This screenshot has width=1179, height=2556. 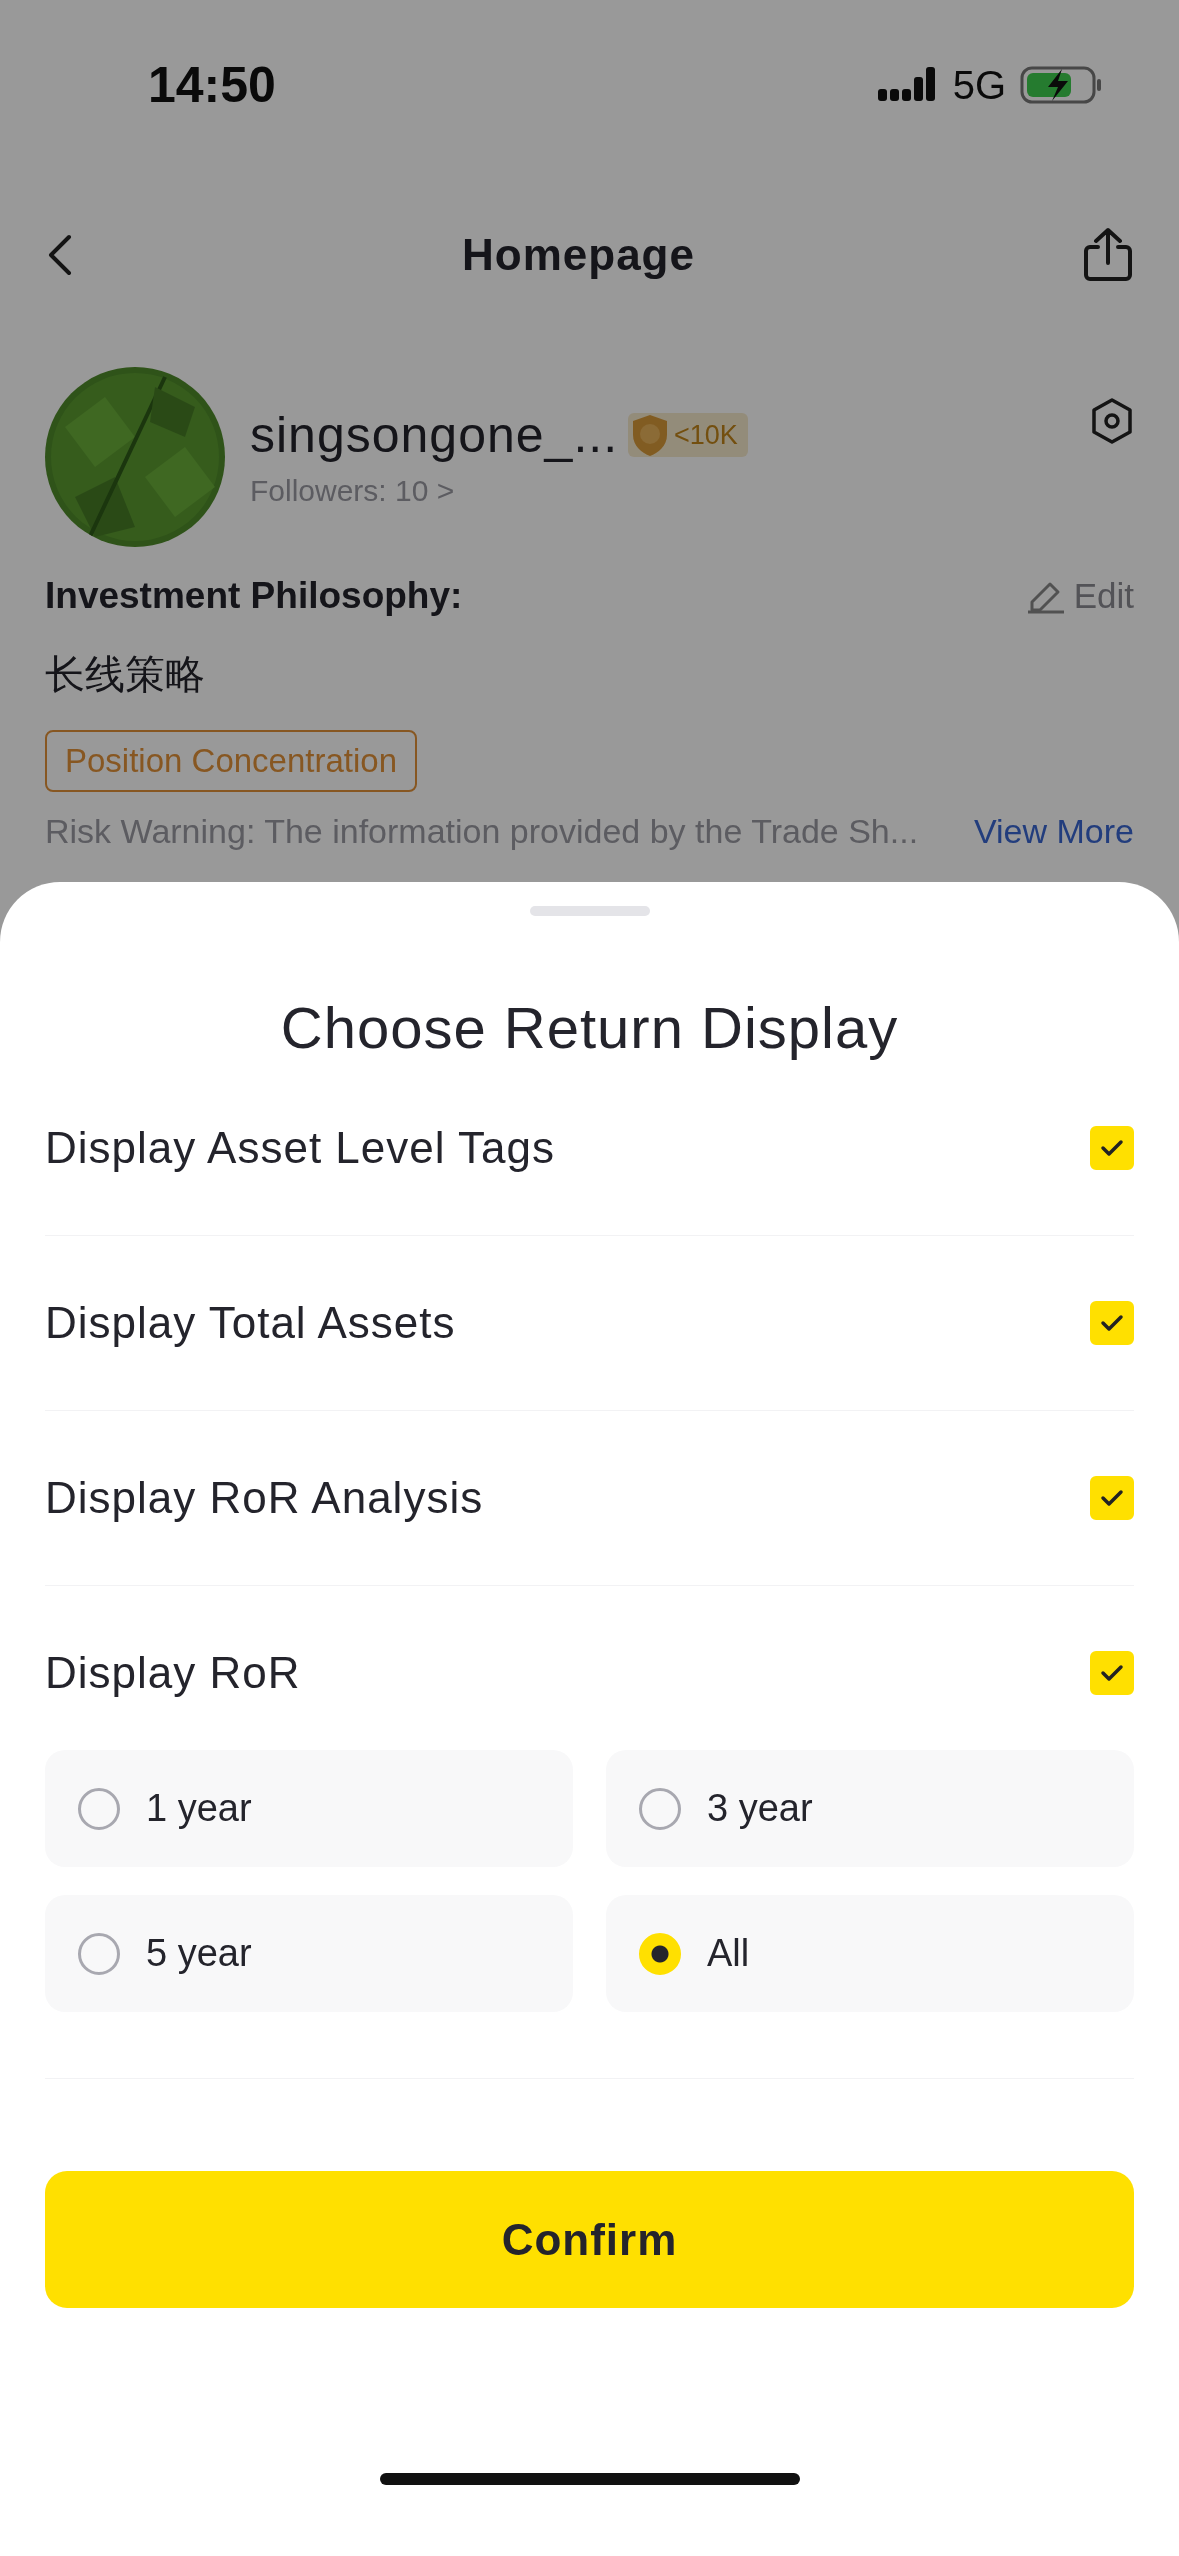 I want to click on drag-handle, so click(x=589, y=911).